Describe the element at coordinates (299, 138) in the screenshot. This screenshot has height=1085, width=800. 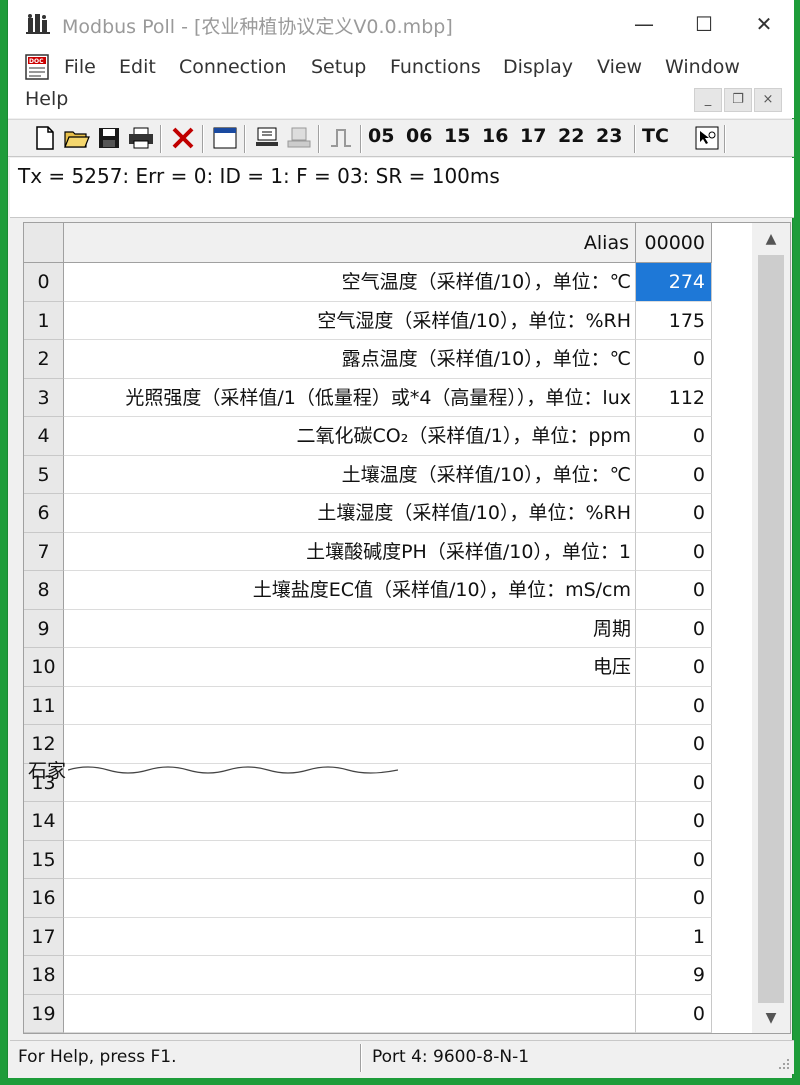
I see `disconnect-icon` at that location.